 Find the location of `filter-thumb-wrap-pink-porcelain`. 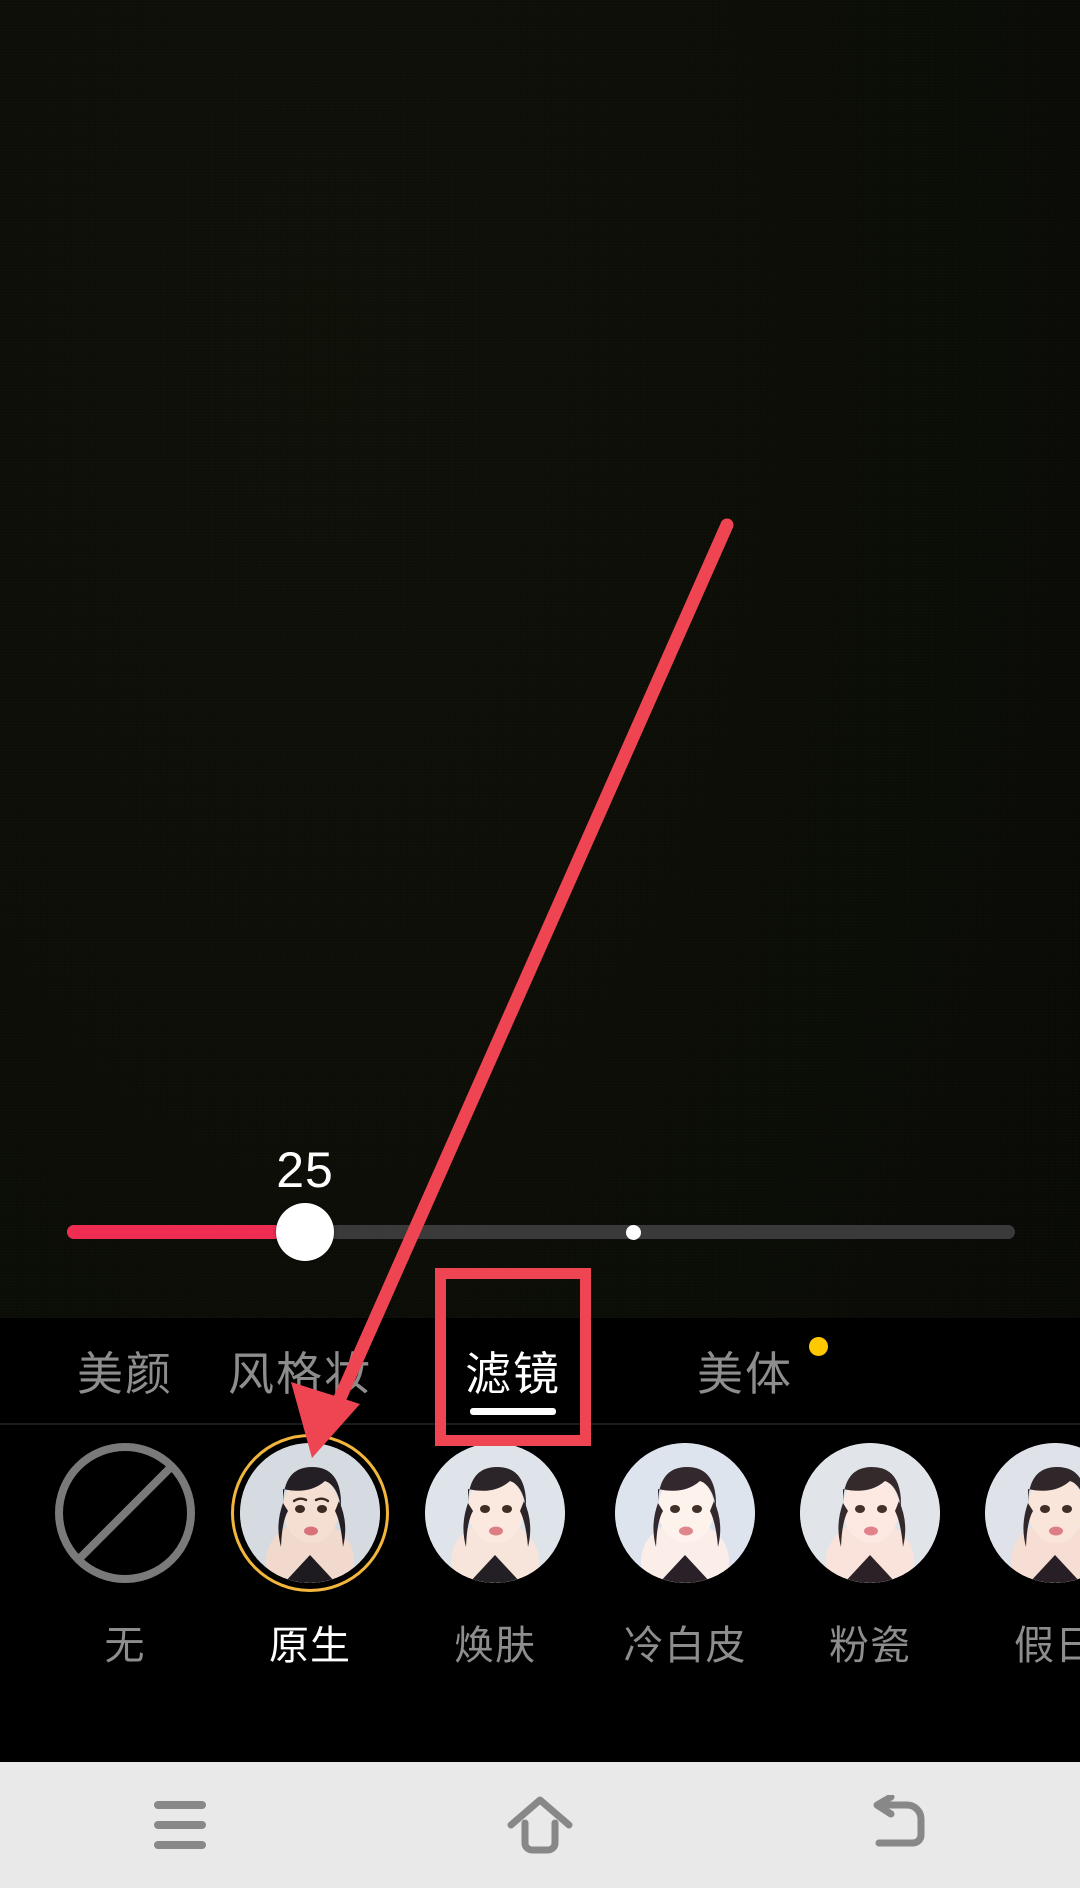

filter-thumb-wrap-pink-porcelain is located at coordinates (870, 1513).